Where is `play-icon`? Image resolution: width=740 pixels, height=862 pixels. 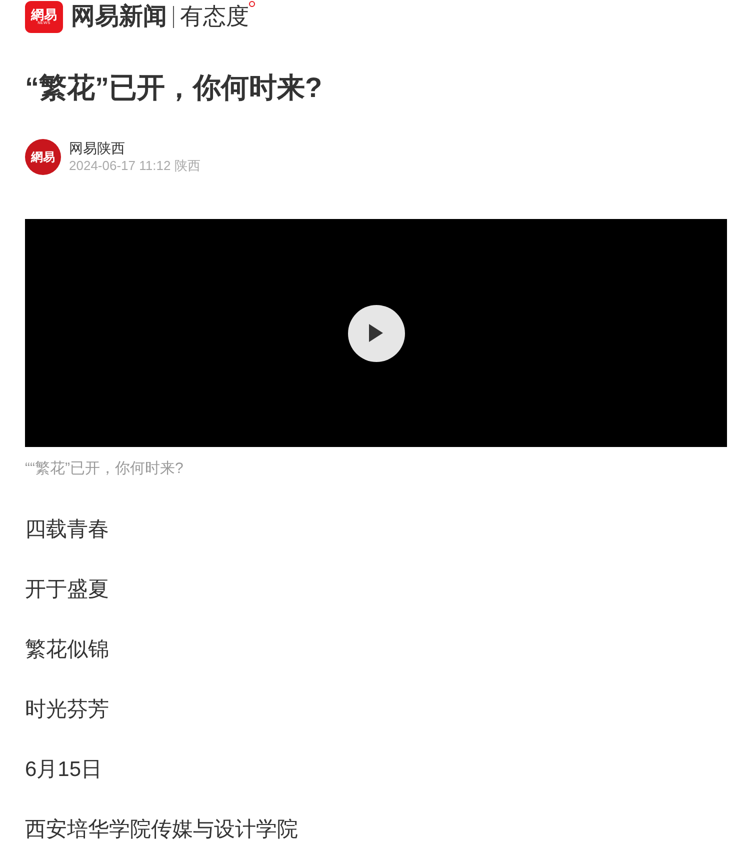 play-icon is located at coordinates (376, 333).